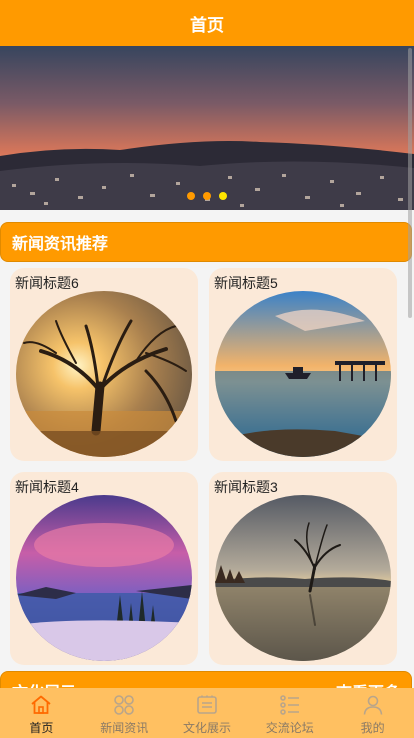 Image resolution: width=414 pixels, height=738 pixels. What do you see at coordinates (206, 728) in the screenshot?
I see `tab-label: 文化展示` at bounding box center [206, 728].